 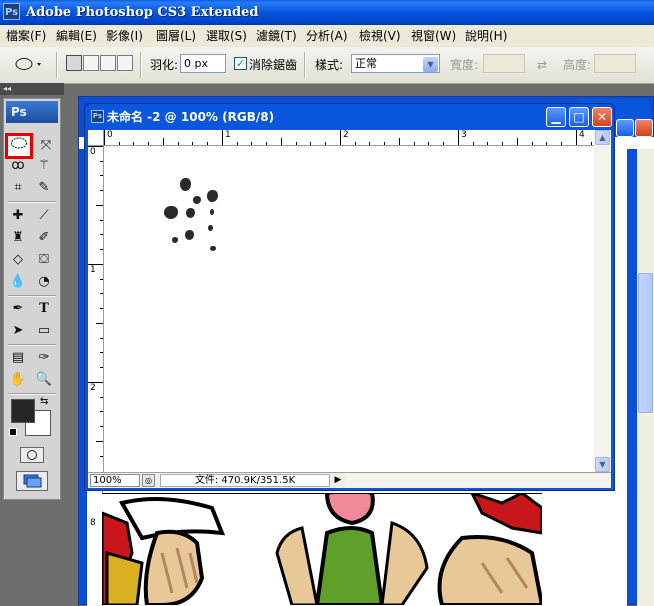 What do you see at coordinates (44, 282) in the screenshot?
I see `dodge-tool: ◔` at bounding box center [44, 282].